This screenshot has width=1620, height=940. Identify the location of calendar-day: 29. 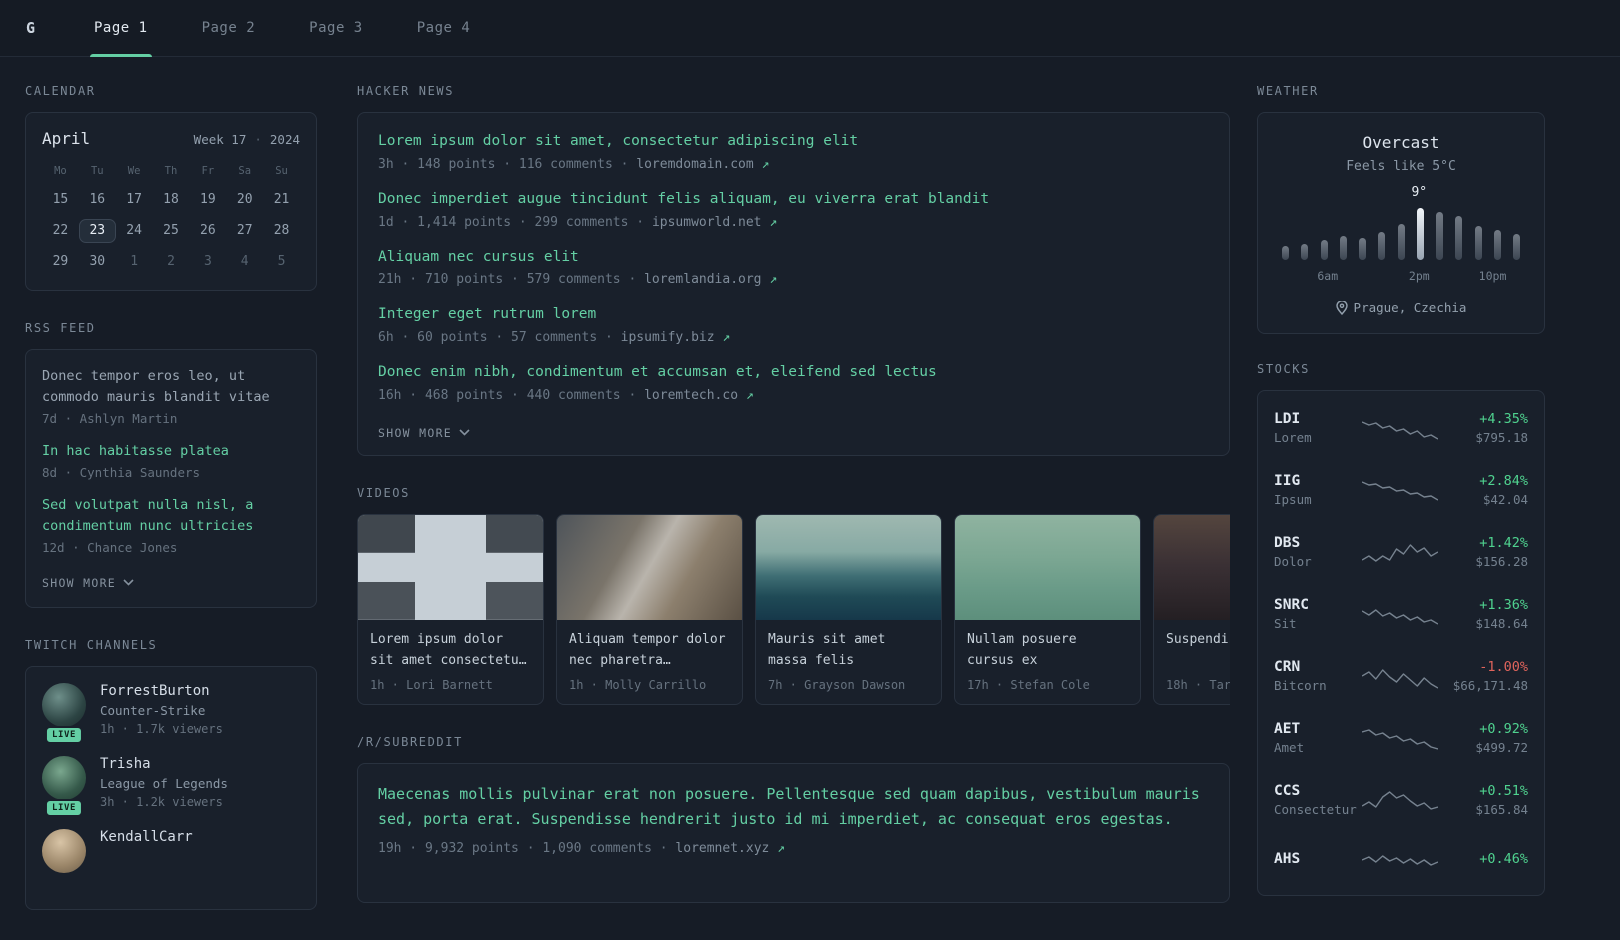
(60, 261).